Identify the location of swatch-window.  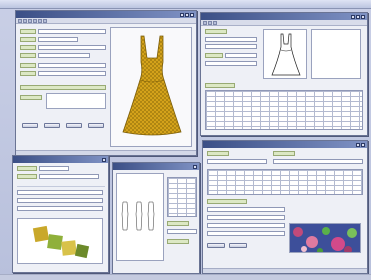
(60, 214).